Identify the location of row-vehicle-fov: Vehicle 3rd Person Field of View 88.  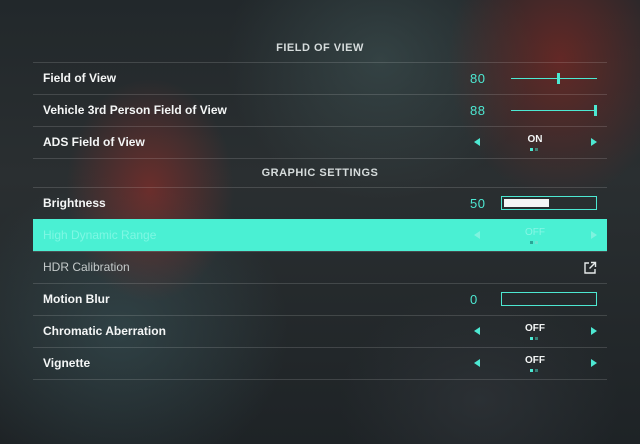
(320, 110).